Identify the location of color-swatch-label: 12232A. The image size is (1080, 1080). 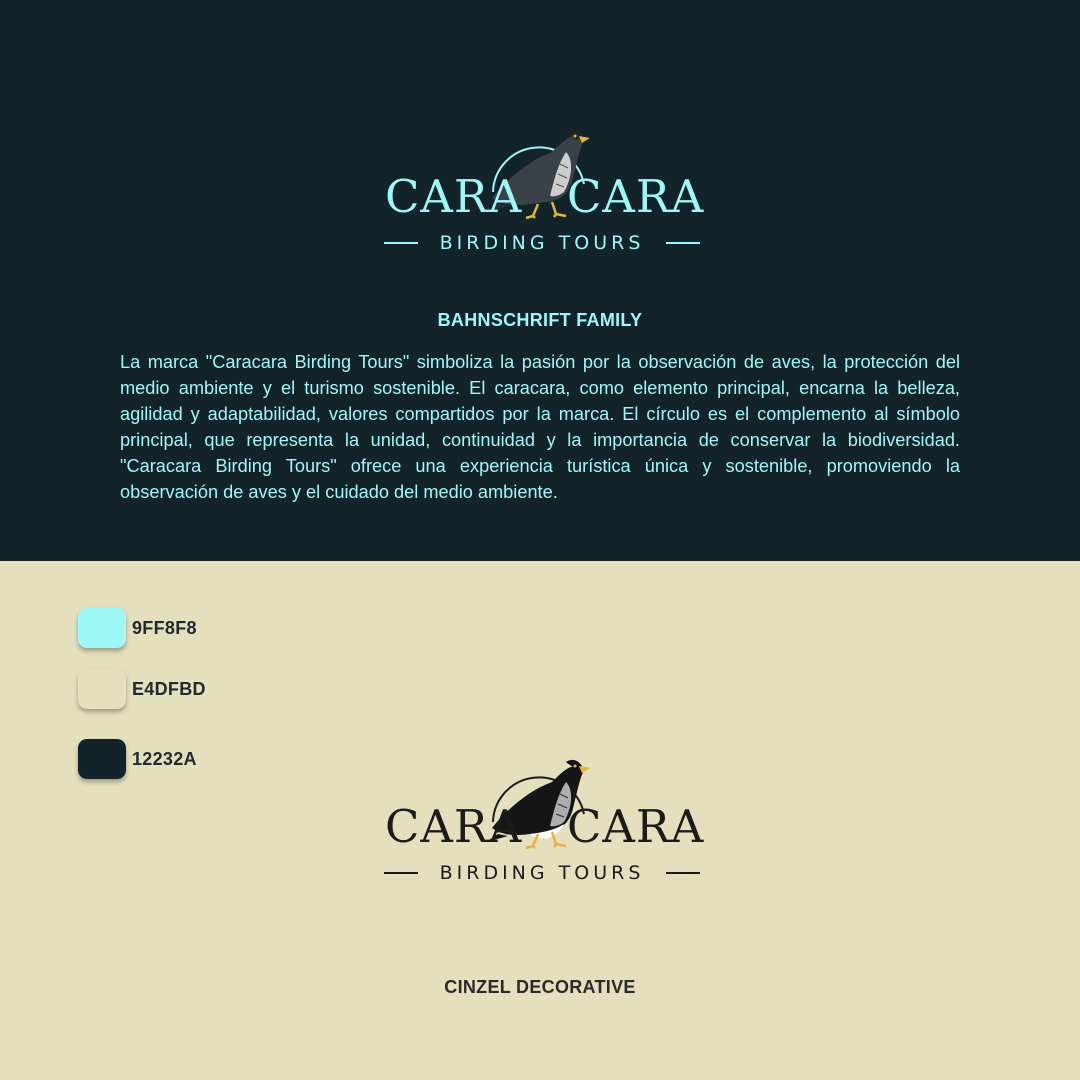
(164, 758).